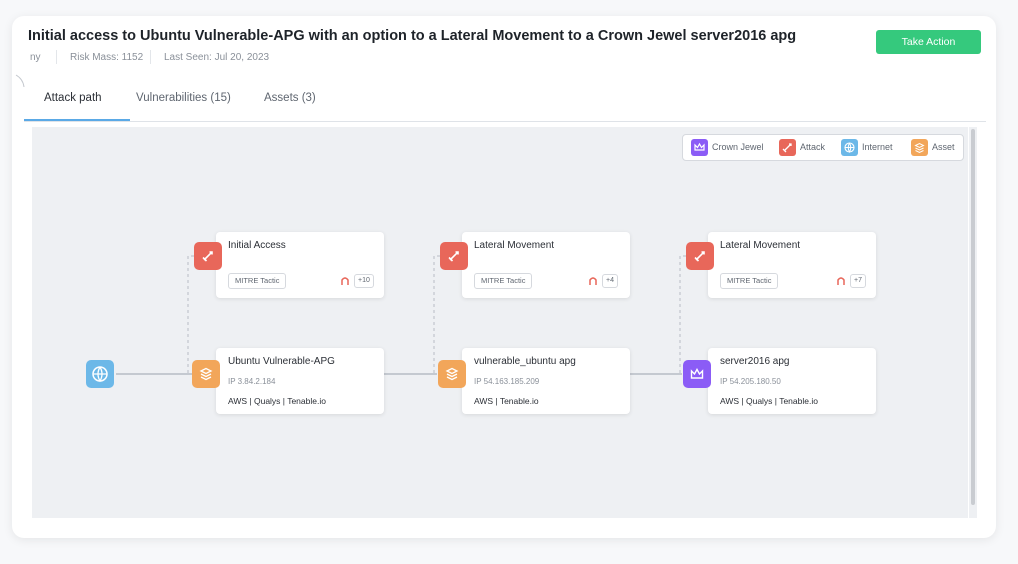 This screenshot has height=564, width=1018. What do you see at coordinates (525, 361) in the screenshot?
I see `node-title: vulnerable_ubuntu apg` at bounding box center [525, 361].